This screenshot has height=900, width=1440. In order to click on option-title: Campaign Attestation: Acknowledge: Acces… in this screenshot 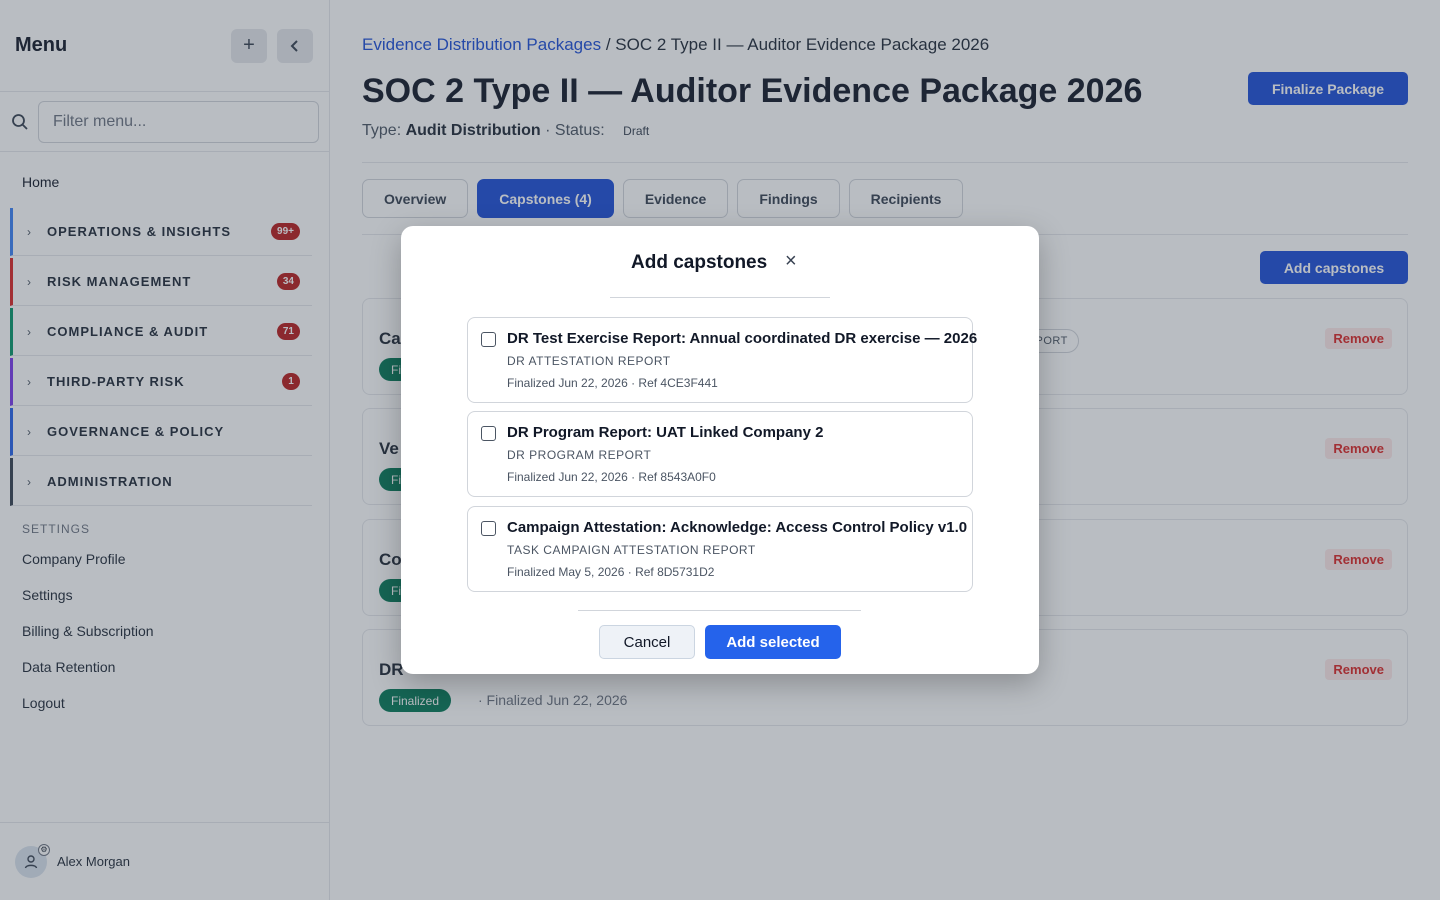, I will do `click(737, 527)`.